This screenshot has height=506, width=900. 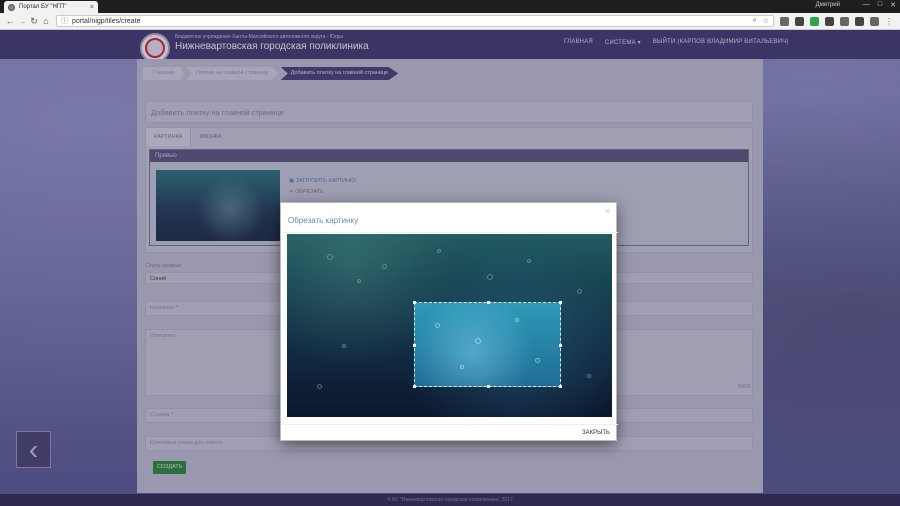 I want to click on url-text: portal/nigp/tiles/create, so click(x=410, y=21).